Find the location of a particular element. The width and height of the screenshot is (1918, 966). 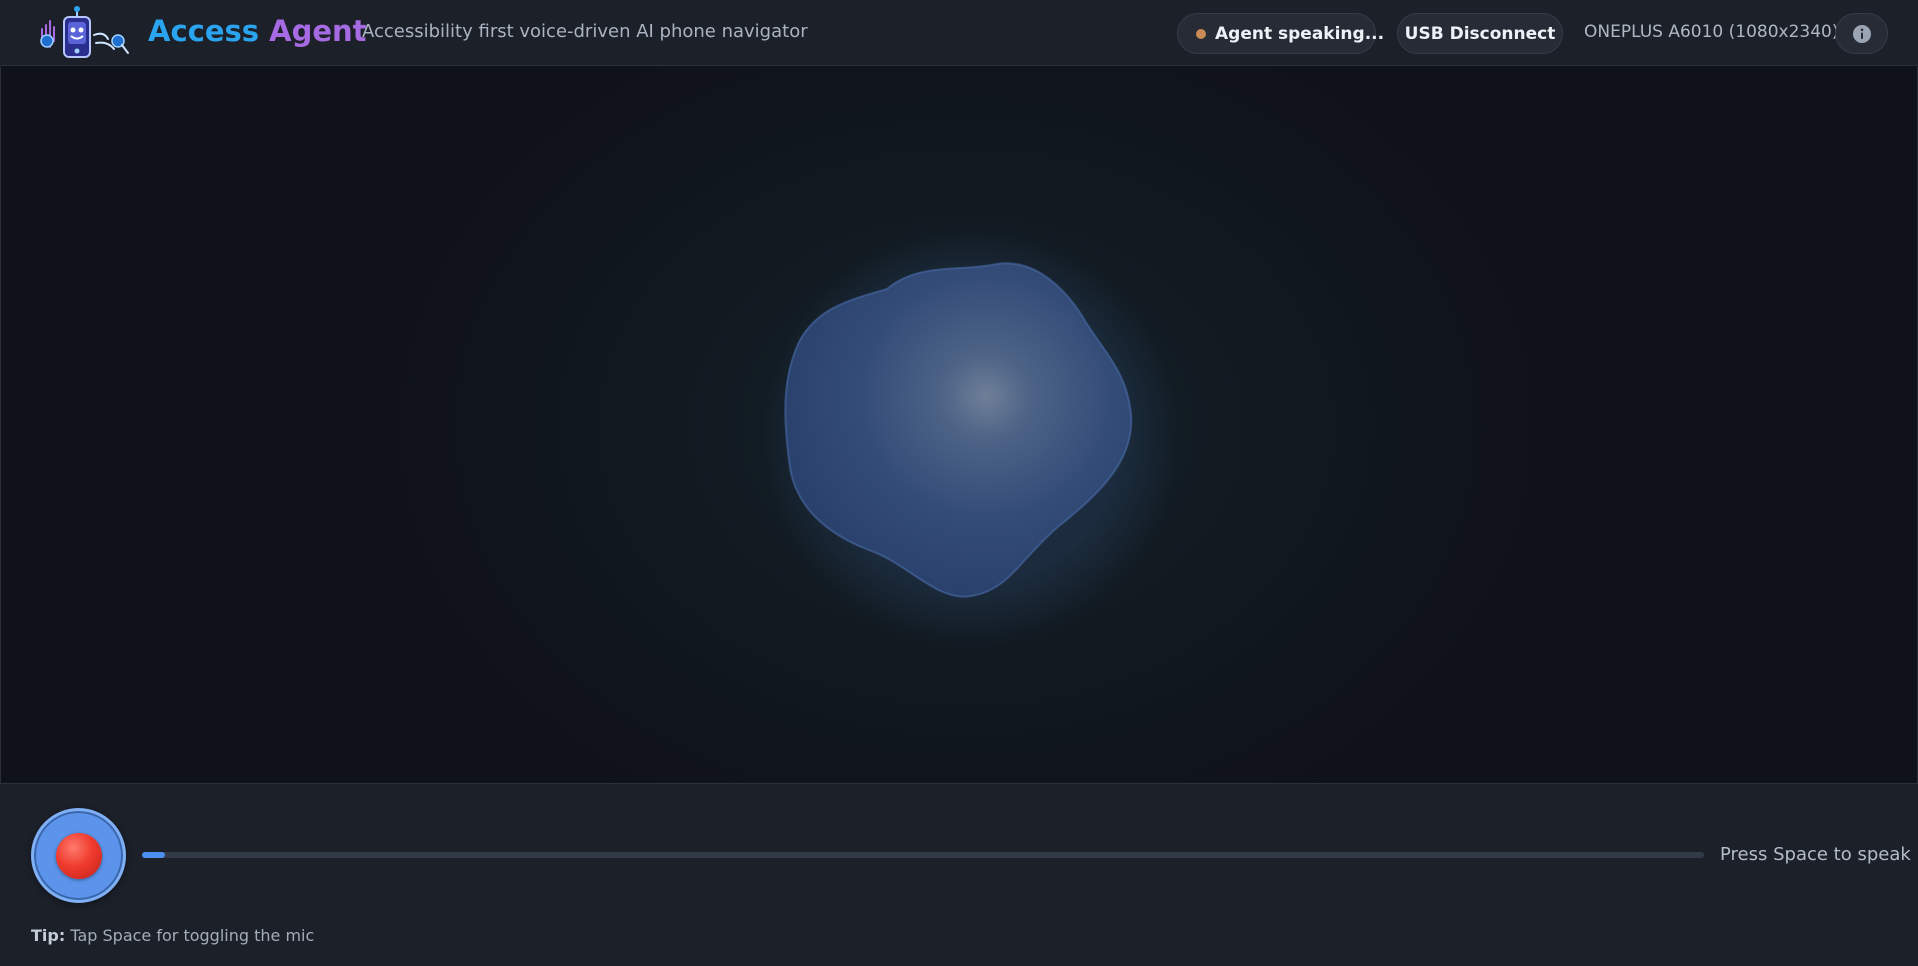

usb-disconnect-button: USB Disconnect is located at coordinates (1480, 33).